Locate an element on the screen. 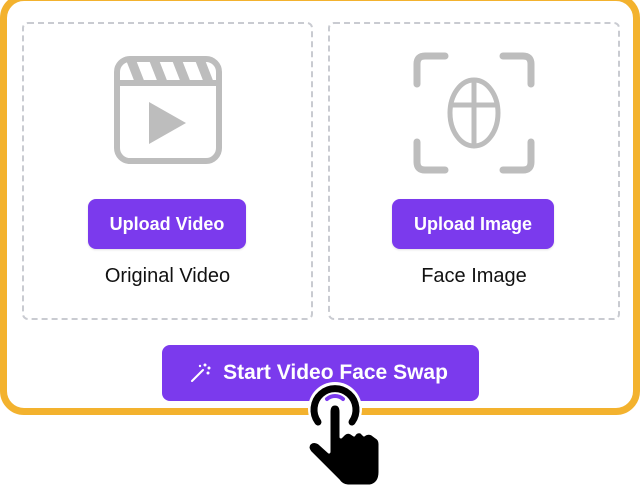  upload-image-button: Upload Image is located at coordinates (473, 224).